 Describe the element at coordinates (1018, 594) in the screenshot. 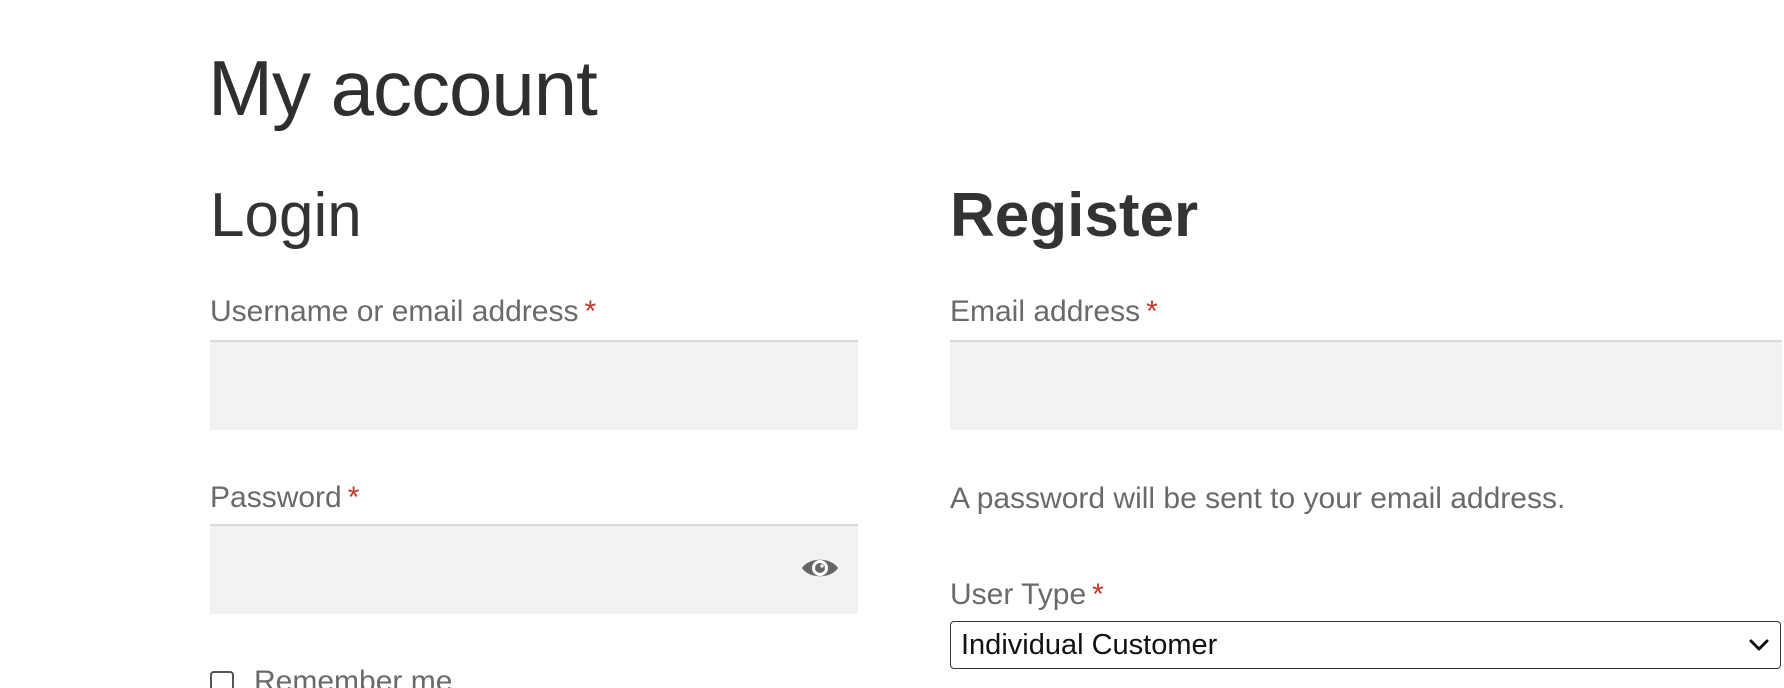

I see `user-type-label-text: User Type` at that location.